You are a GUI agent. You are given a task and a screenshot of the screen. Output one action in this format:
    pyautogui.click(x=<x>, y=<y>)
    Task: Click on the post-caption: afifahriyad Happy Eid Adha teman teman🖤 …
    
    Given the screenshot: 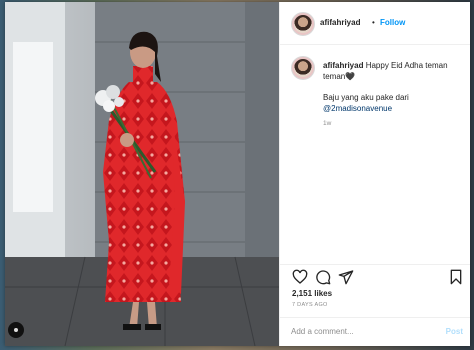 What is the action you would take?
    pyautogui.click(x=394, y=86)
    